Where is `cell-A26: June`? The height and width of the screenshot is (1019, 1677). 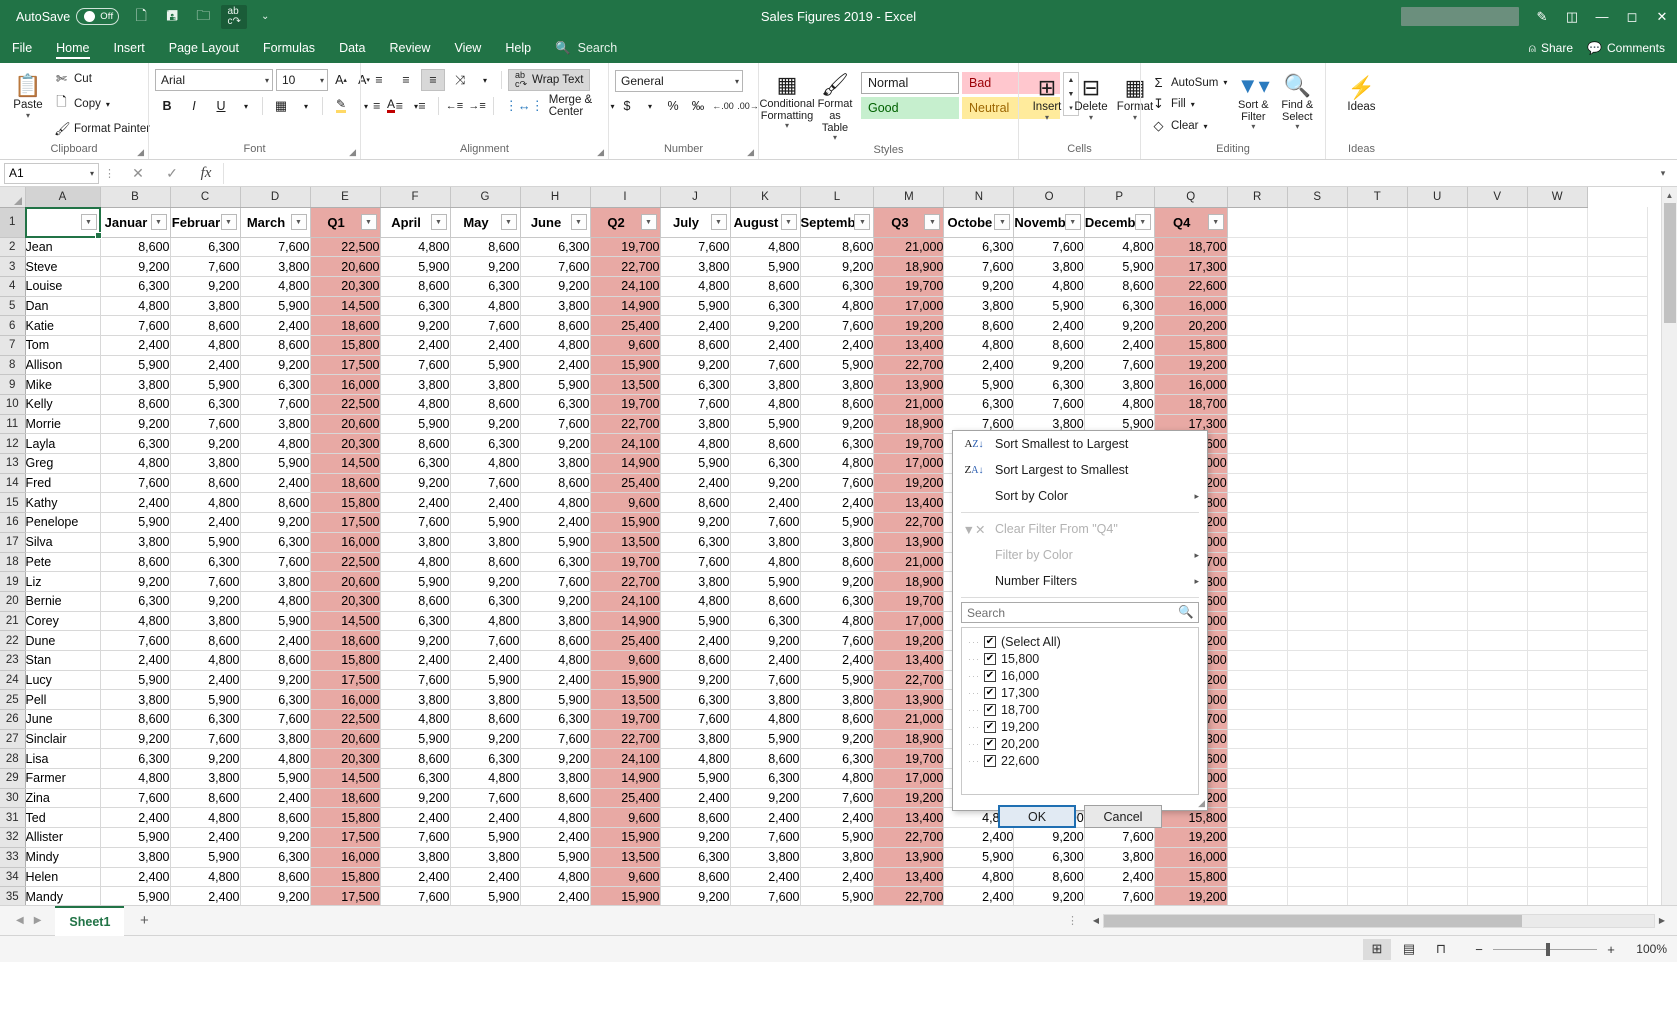
cell-A26: June is located at coordinates (63, 719).